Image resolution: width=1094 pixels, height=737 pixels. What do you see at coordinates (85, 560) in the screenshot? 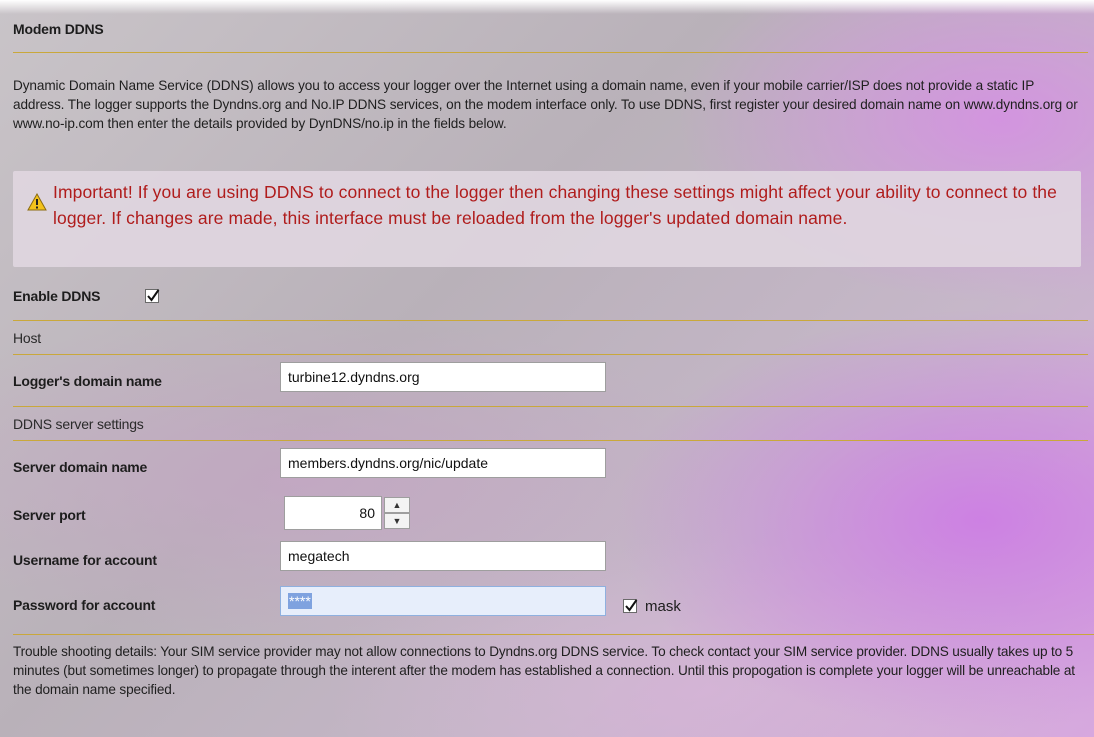
I see `username-label: Username for account` at bounding box center [85, 560].